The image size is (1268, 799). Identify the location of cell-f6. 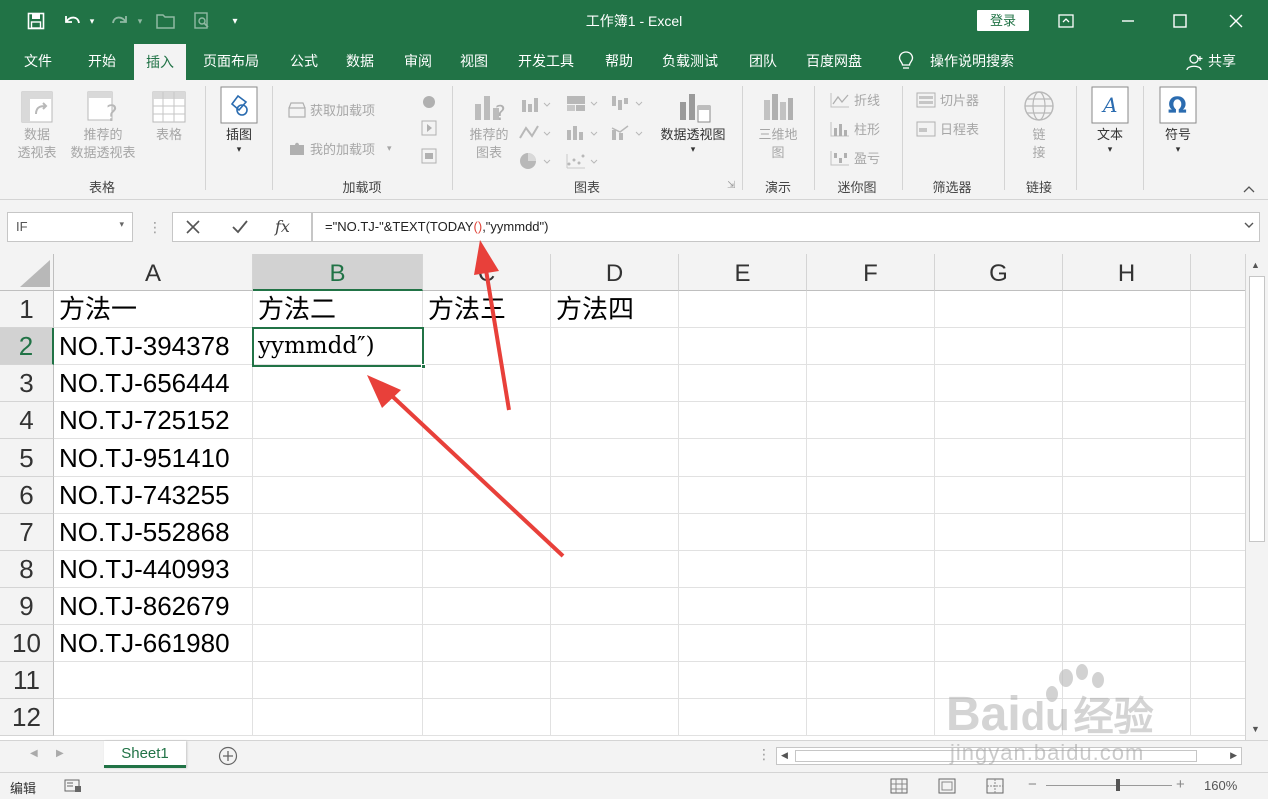
(871, 495).